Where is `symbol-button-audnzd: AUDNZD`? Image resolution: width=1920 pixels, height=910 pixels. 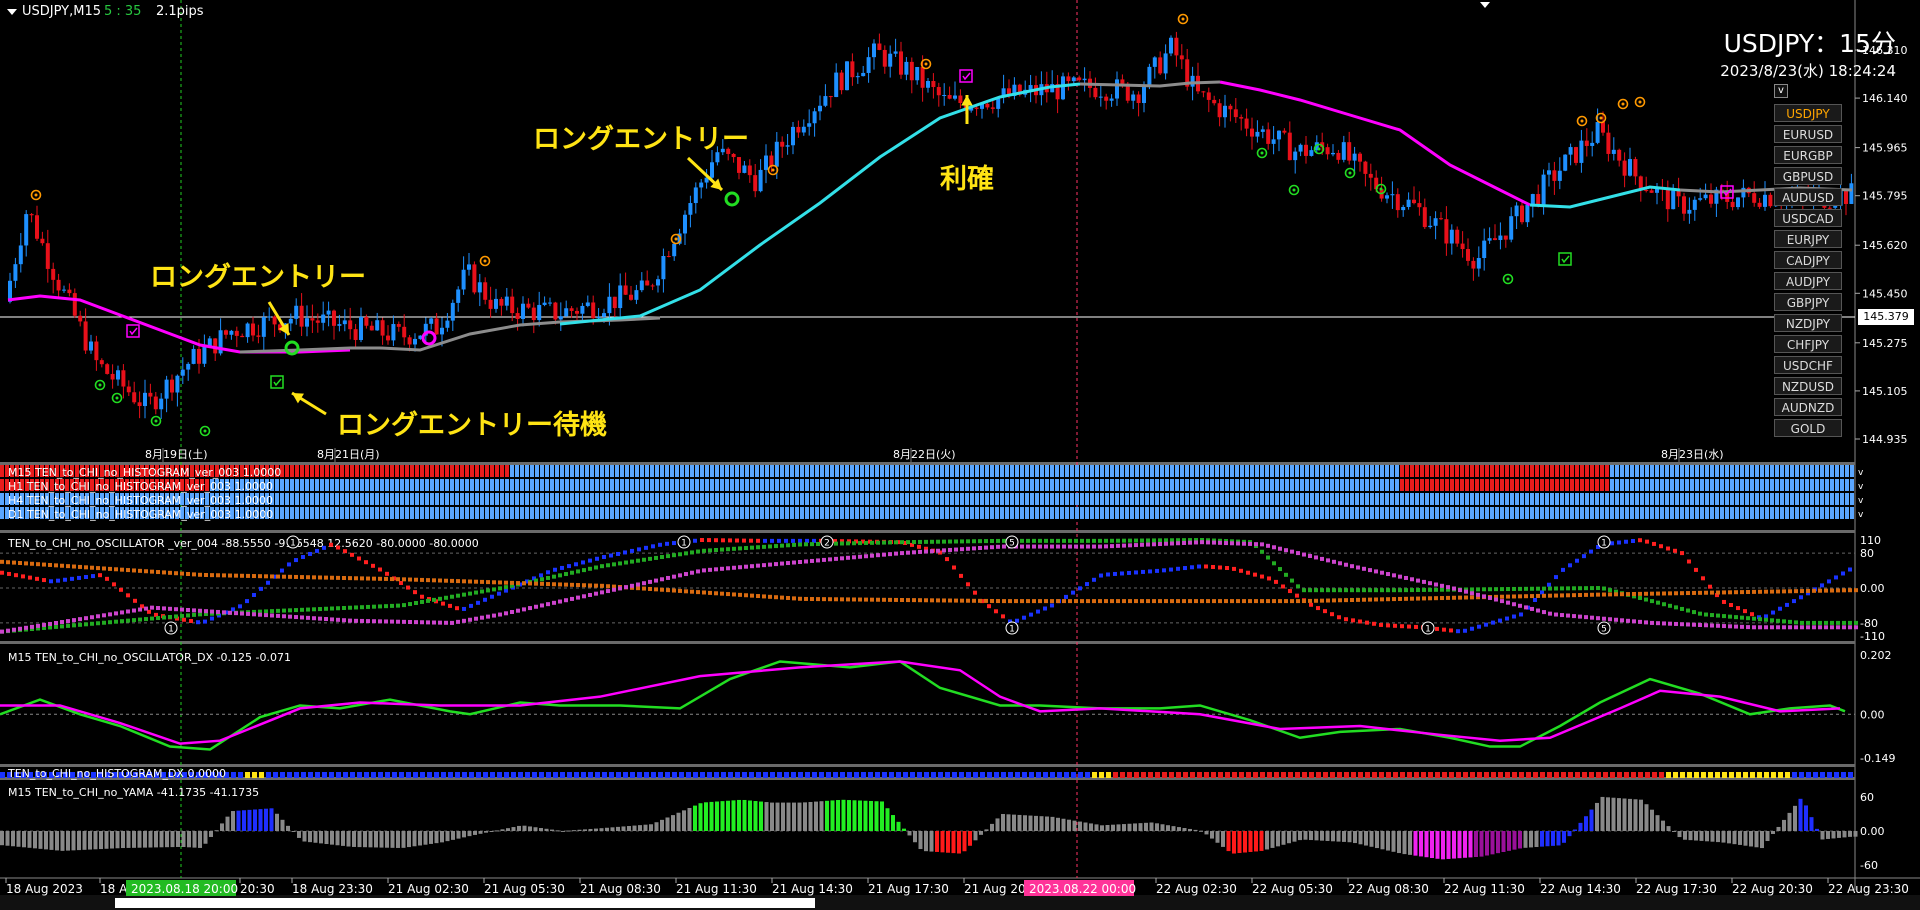
symbol-button-audnzd: AUDNZD is located at coordinates (1808, 407).